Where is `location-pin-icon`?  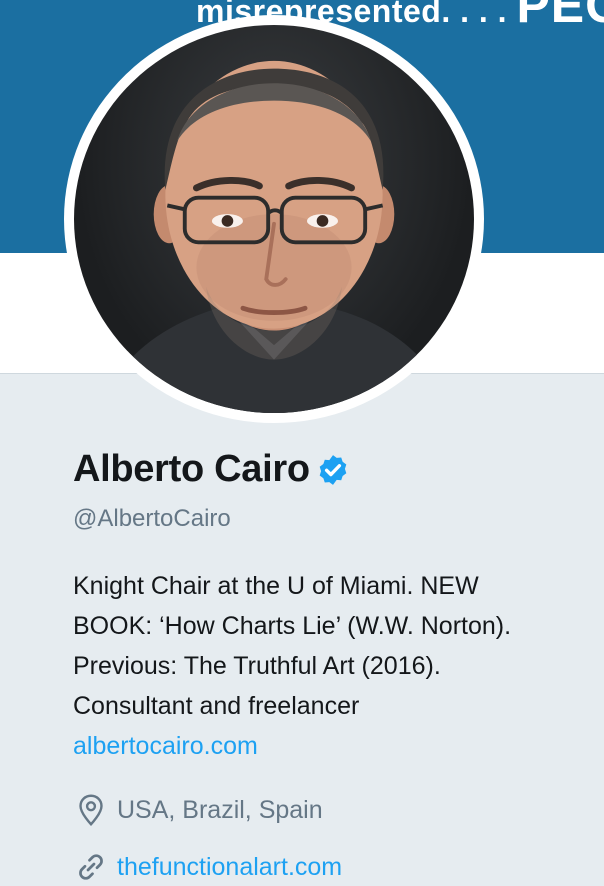
location-pin-icon is located at coordinates (91, 810).